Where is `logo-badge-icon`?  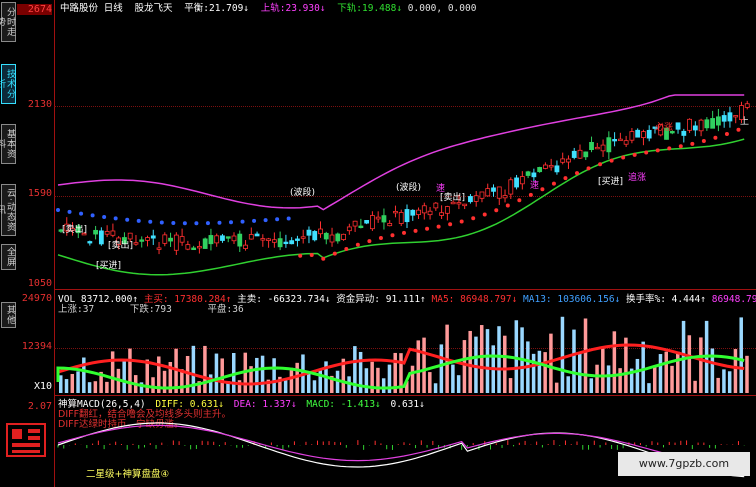 logo-badge-icon is located at coordinates (26, 440).